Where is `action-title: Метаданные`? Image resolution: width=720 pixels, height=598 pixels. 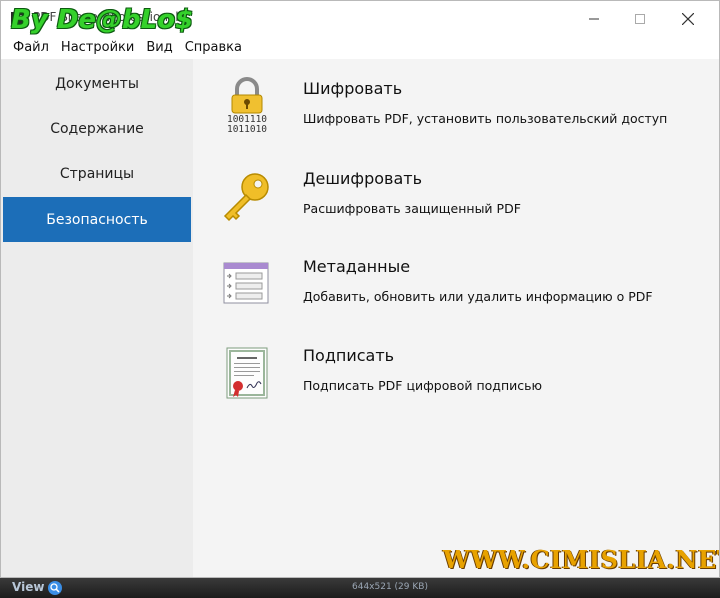
action-title: Метаданные is located at coordinates (357, 266).